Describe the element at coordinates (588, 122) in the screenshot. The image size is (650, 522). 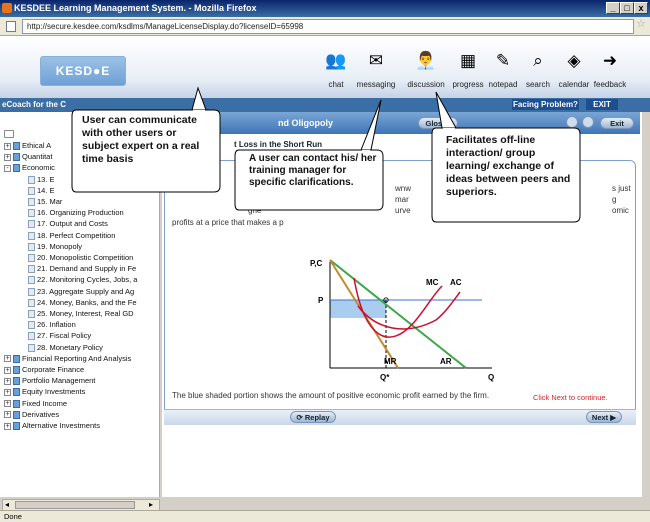
I see `nav-circle-icon` at that location.